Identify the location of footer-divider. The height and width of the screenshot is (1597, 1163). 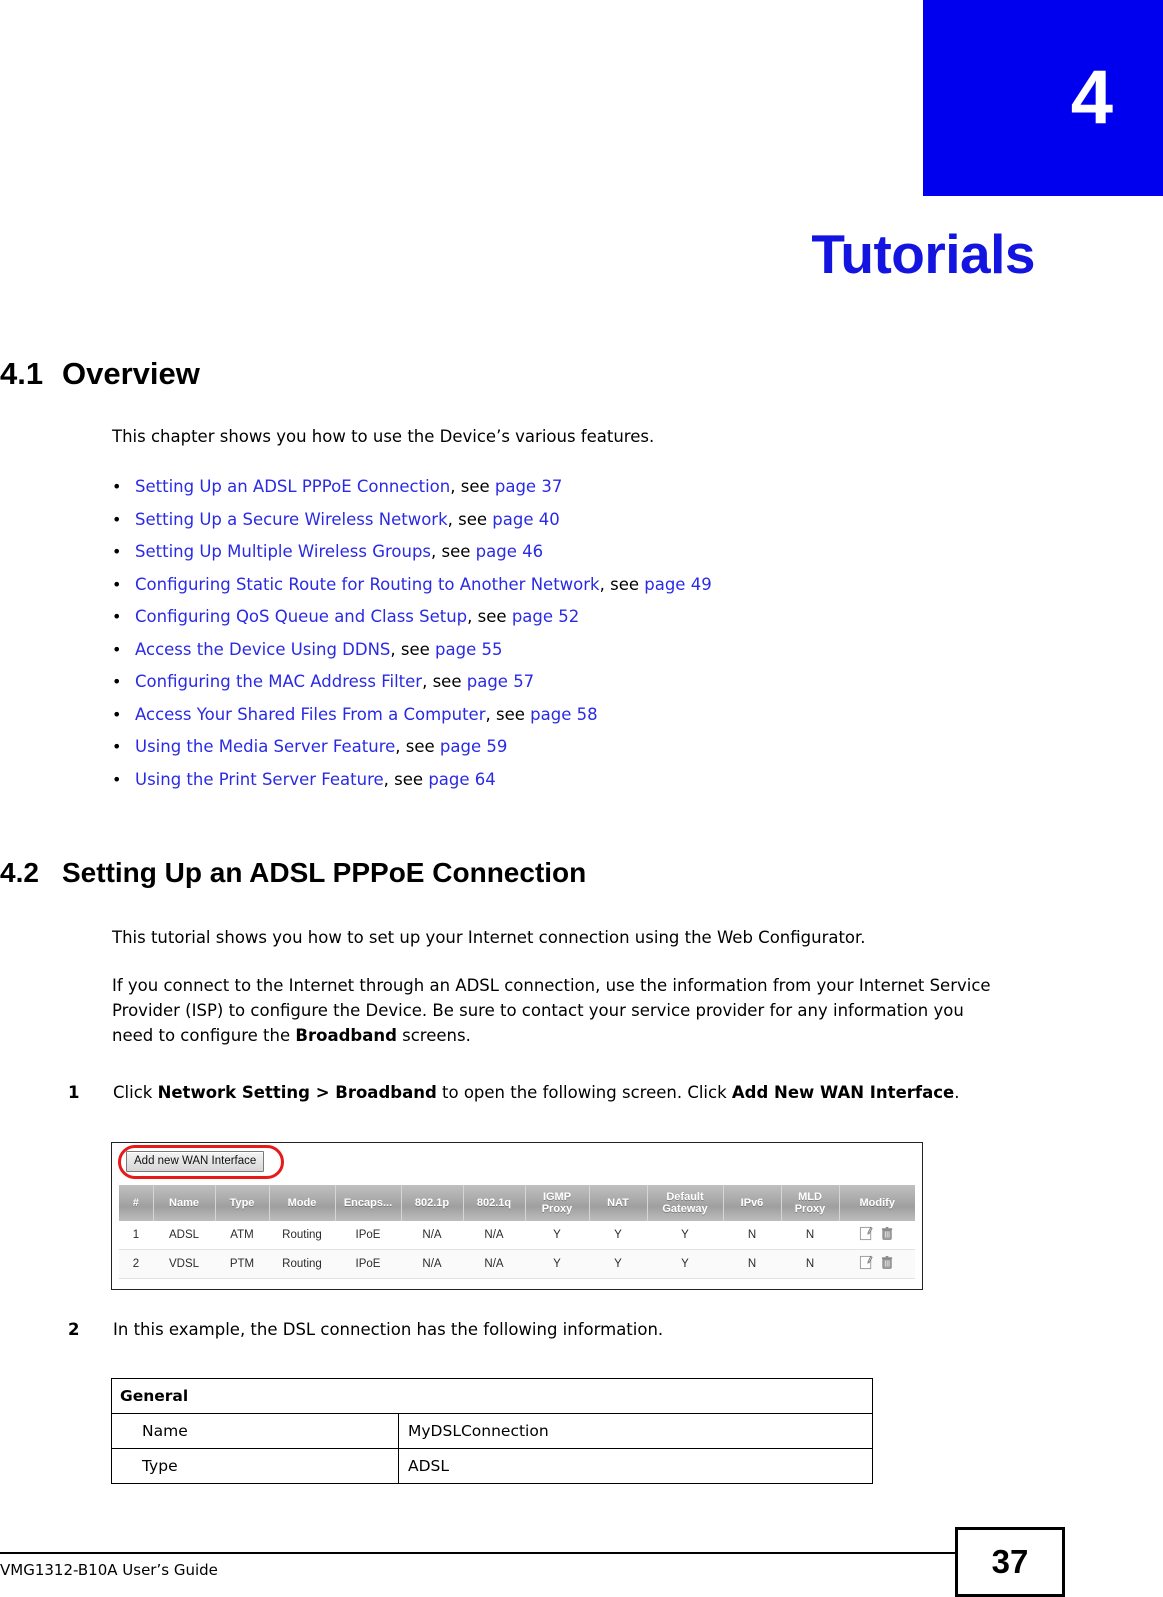
(478, 1553).